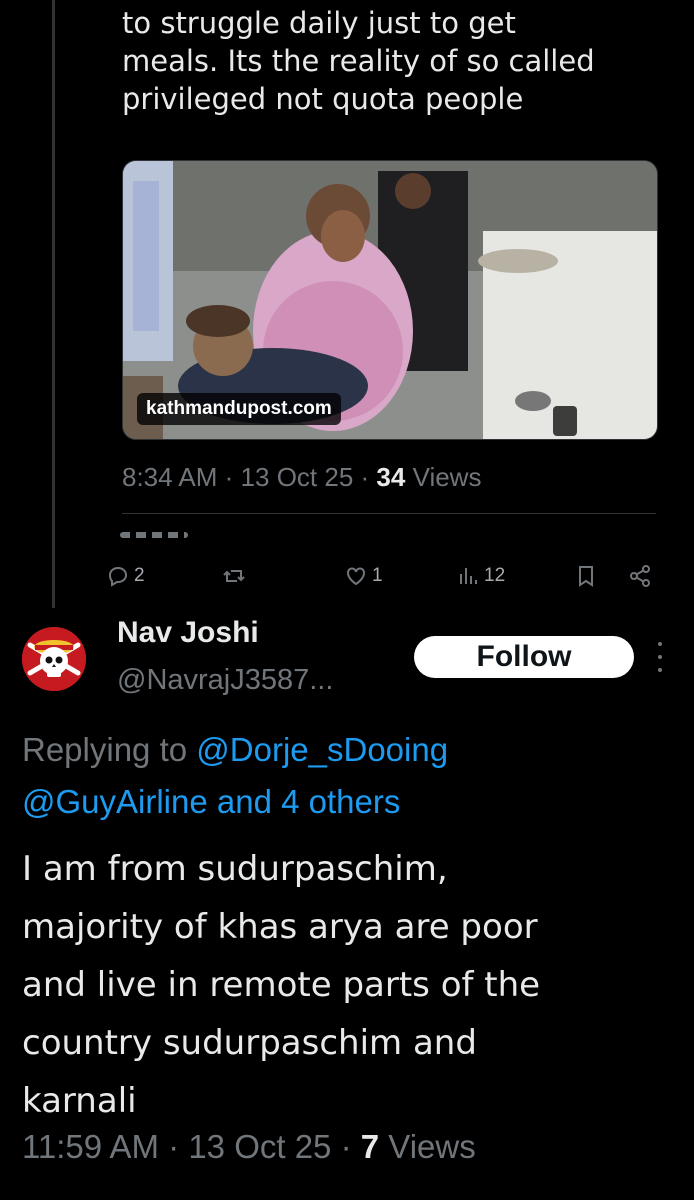 The image size is (694, 1200). What do you see at coordinates (370, 1146) in the screenshot?
I see `views-count: 7` at bounding box center [370, 1146].